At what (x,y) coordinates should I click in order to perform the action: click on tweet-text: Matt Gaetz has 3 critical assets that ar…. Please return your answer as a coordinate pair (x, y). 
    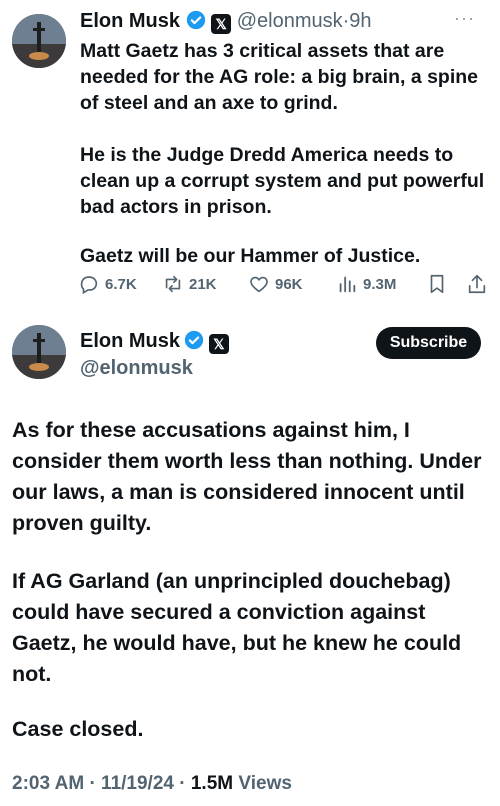
    Looking at the image, I should click on (279, 77).